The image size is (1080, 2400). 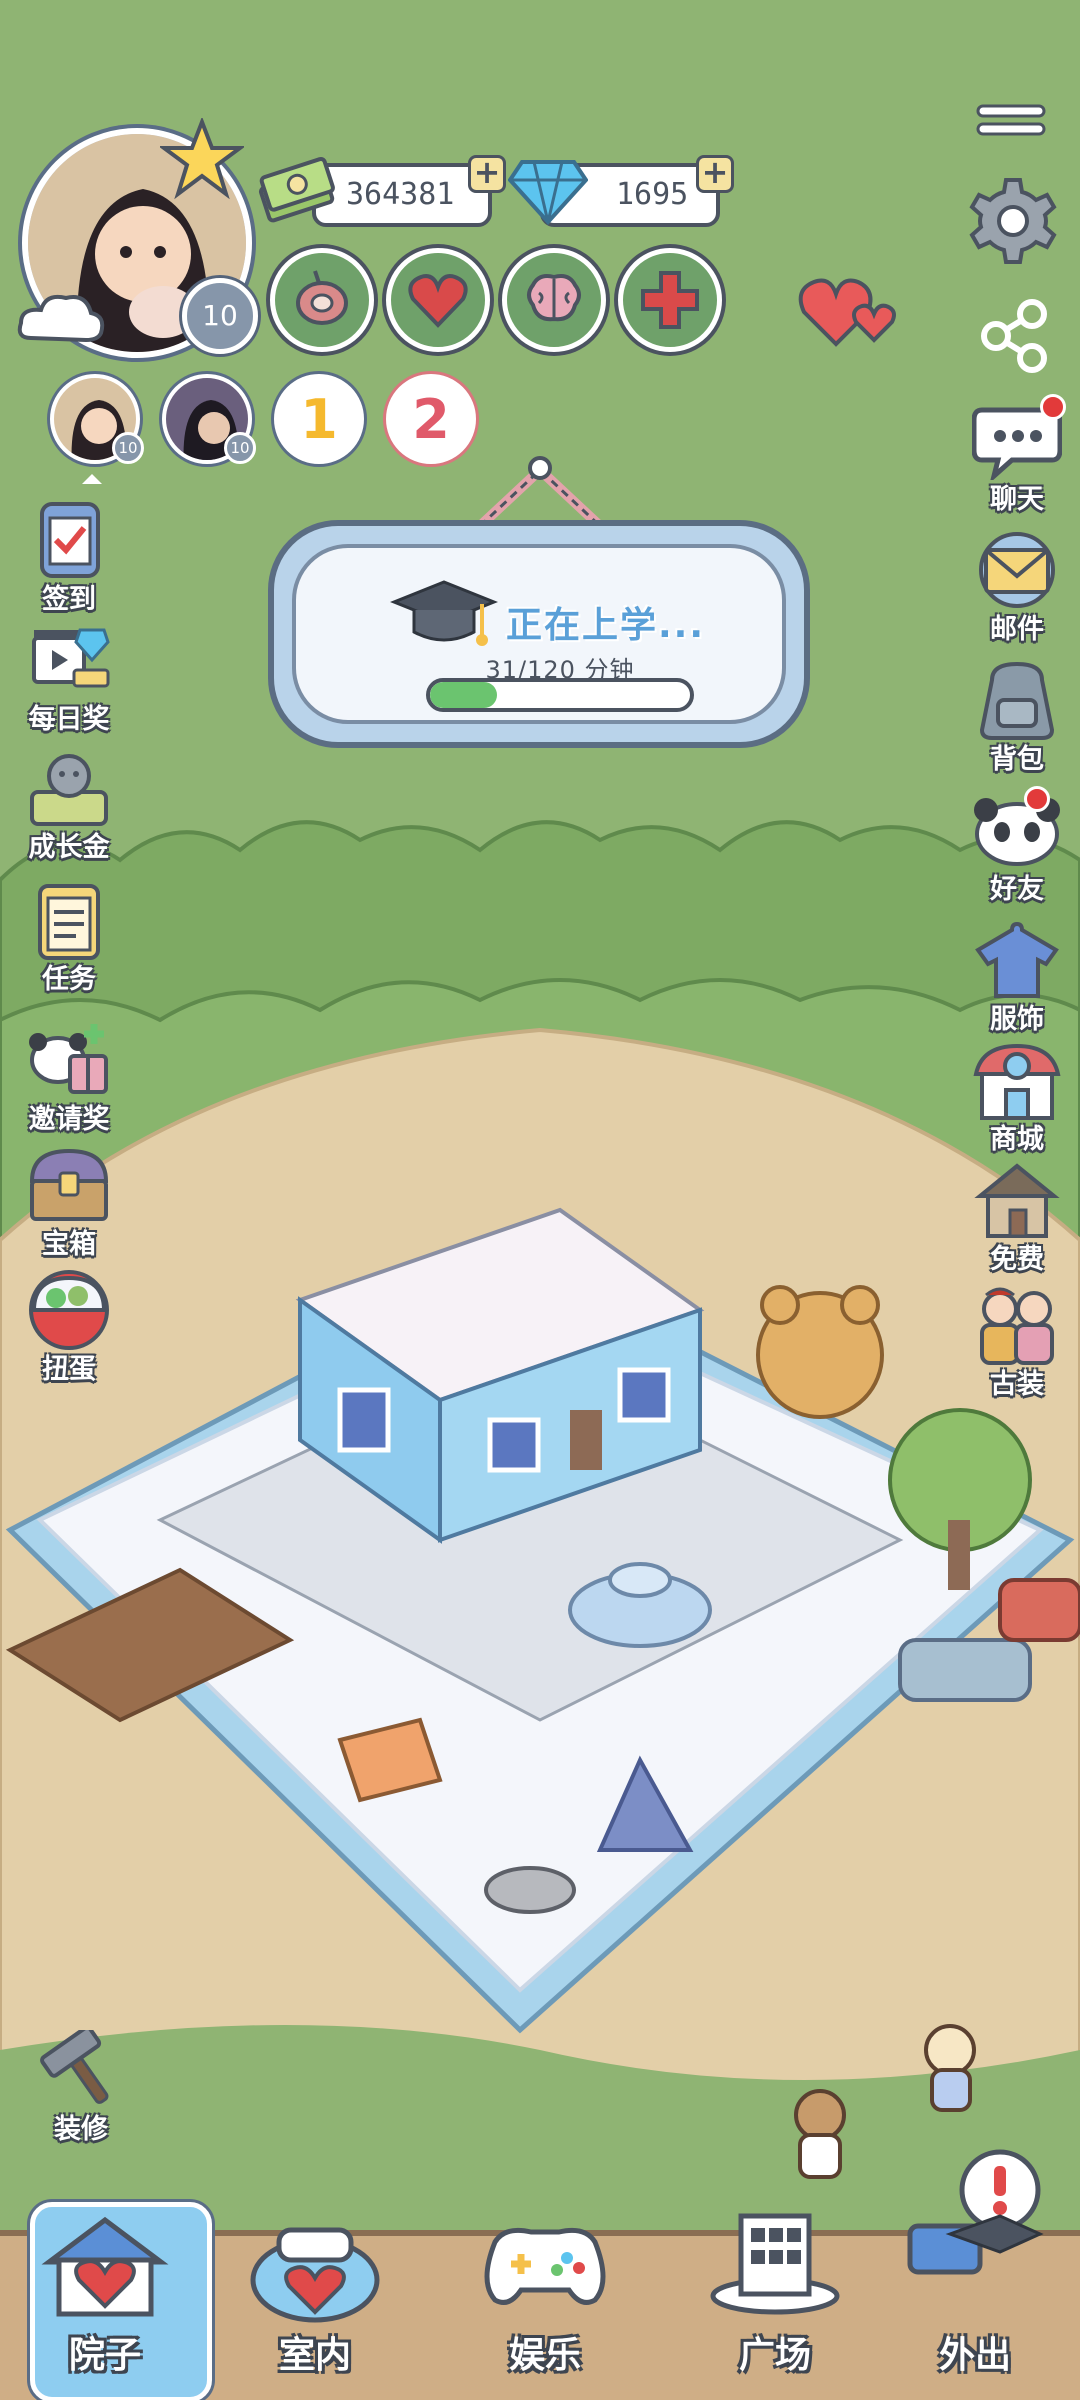 What do you see at coordinates (1017, 1259) in the screenshot?
I see `menu-free-label: 免费` at bounding box center [1017, 1259].